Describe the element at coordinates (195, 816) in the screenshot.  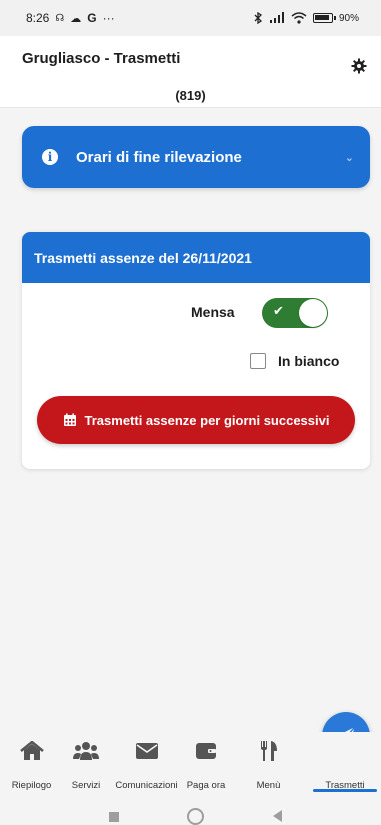
I see `home-button-icon` at that location.